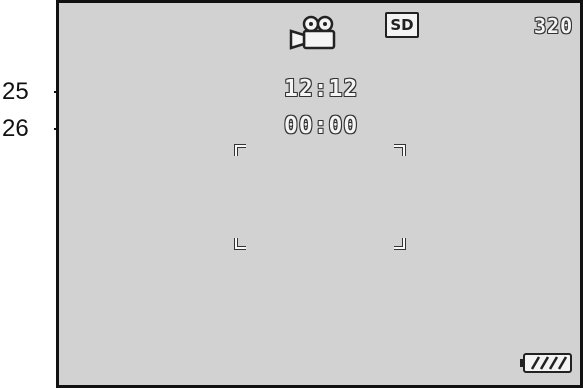 The height and width of the screenshot is (388, 583). Describe the element at coordinates (320, 197) in the screenshot. I see `focus-frame` at that location.